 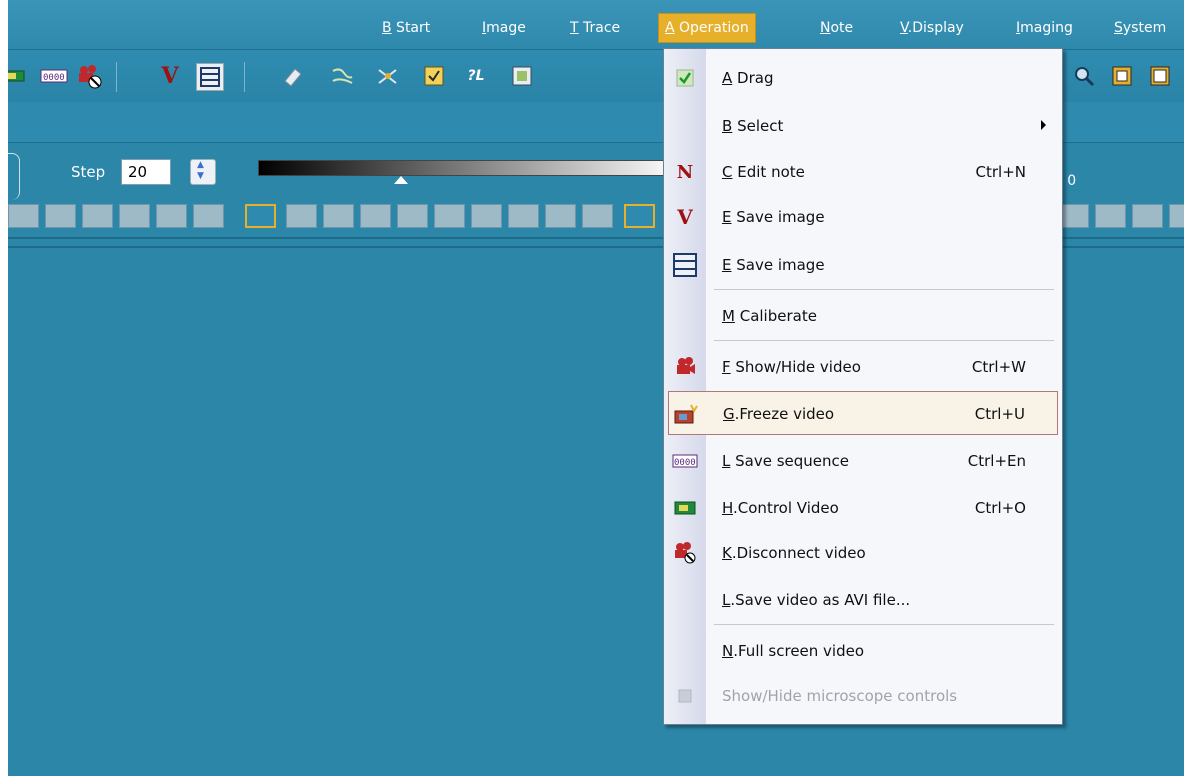 What do you see at coordinates (476, 76) in the screenshot?
I see `measure-icon: ?L` at bounding box center [476, 76].